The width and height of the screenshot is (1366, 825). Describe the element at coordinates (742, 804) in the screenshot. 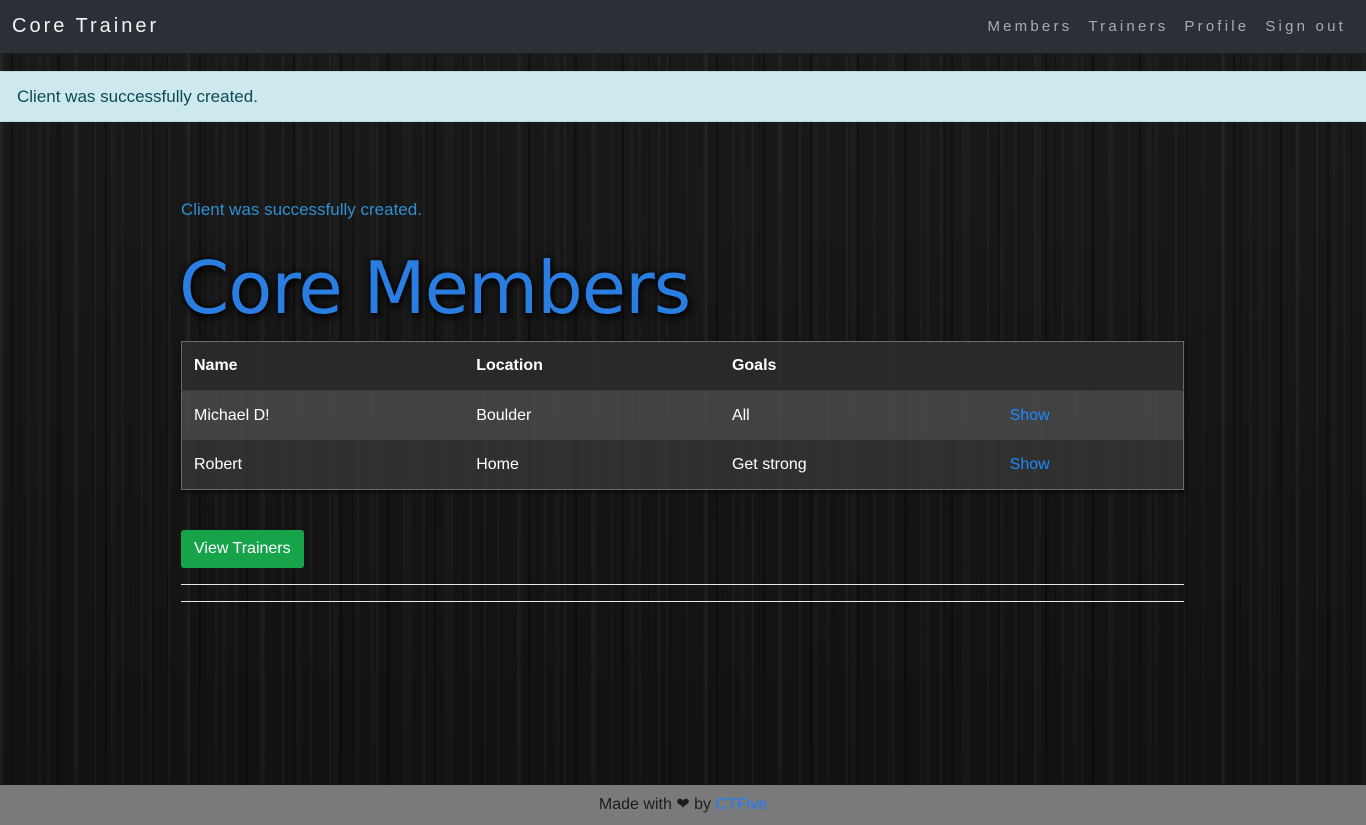

I see `footer-author-link: CTFive` at that location.